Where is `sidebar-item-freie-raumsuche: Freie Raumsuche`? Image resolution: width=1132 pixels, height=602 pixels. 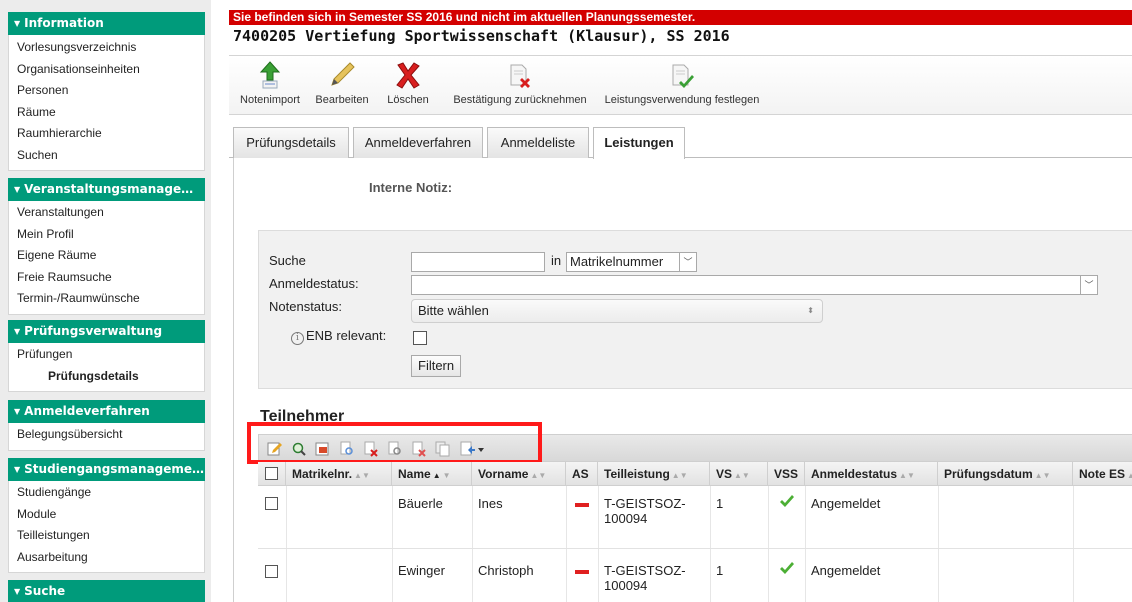 sidebar-item-freie-raumsuche: Freie Raumsuche is located at coordinates (106, 278).